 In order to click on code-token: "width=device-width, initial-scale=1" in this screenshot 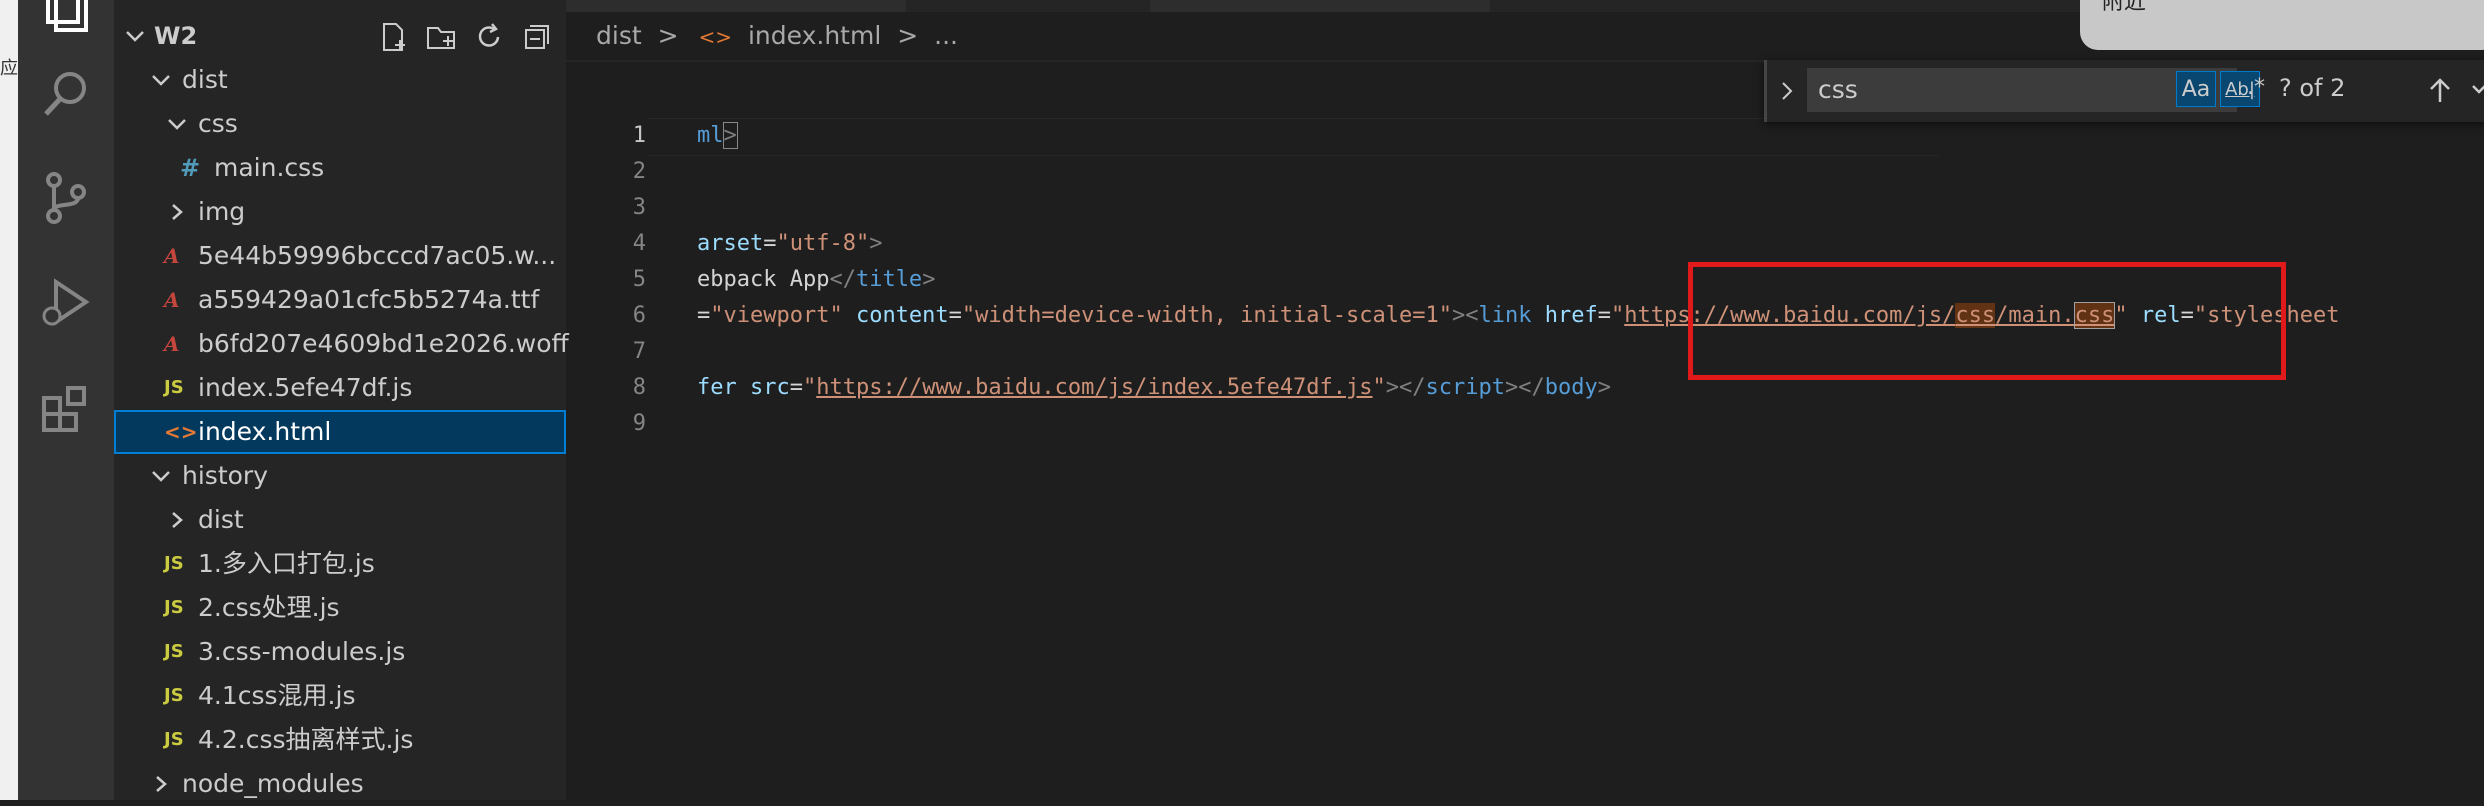, I will do `click(1206, 315)`.